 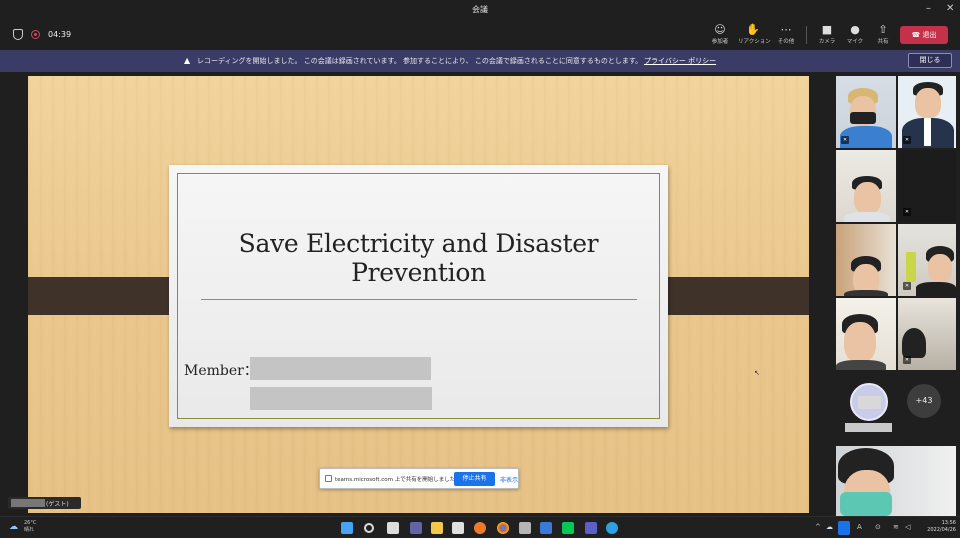 I want to click on mic-label: マイク, so click(x=855, y=42).